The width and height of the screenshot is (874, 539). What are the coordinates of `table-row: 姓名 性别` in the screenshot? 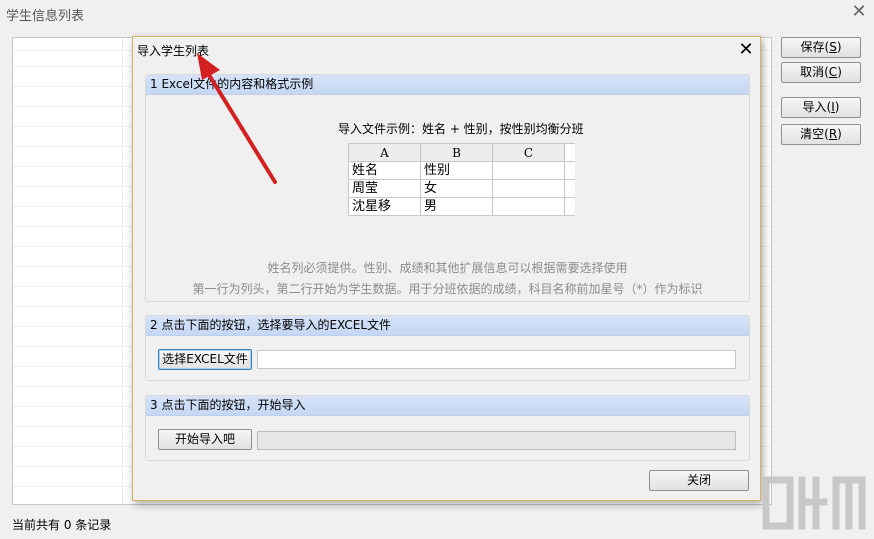 It's located at (461, 170).